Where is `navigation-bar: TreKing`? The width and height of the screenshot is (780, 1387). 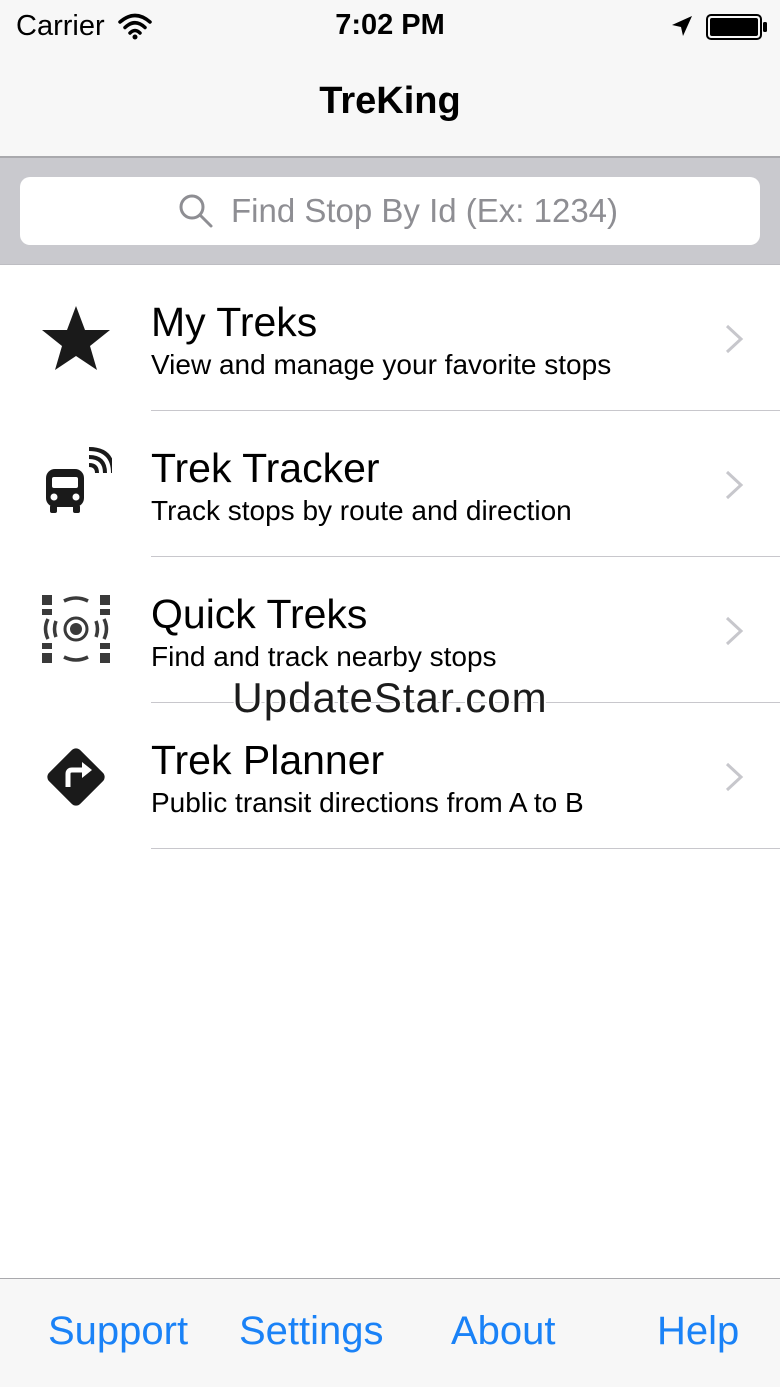
navigation-bar: TreKing is located at coordinates (390, 106).